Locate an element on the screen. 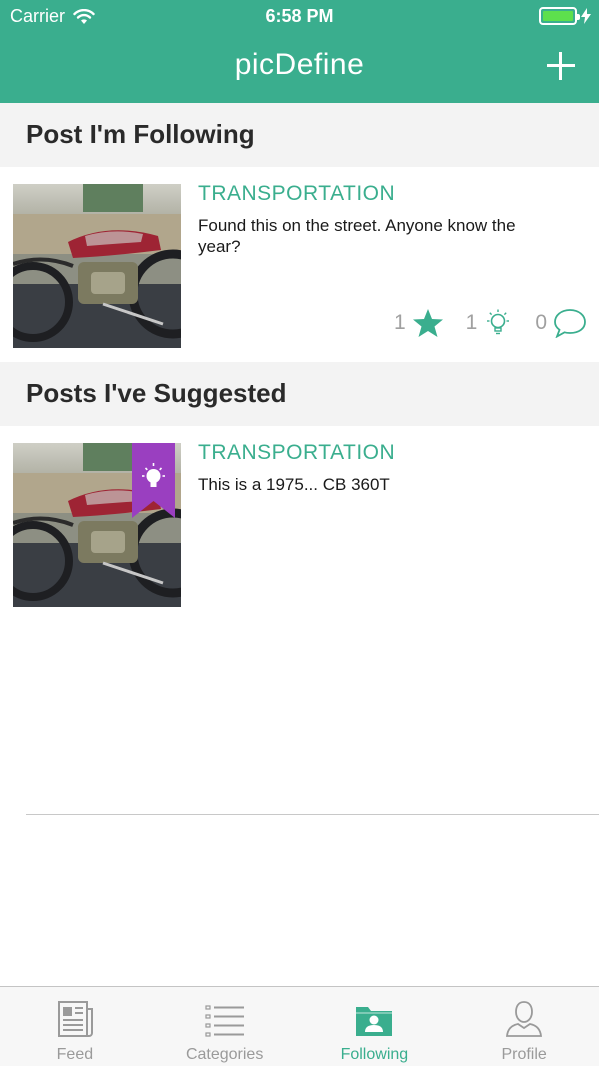 The width and height of the screenshot is (599, 1066). newspaper-icon is located at coordinates (75, 1019).